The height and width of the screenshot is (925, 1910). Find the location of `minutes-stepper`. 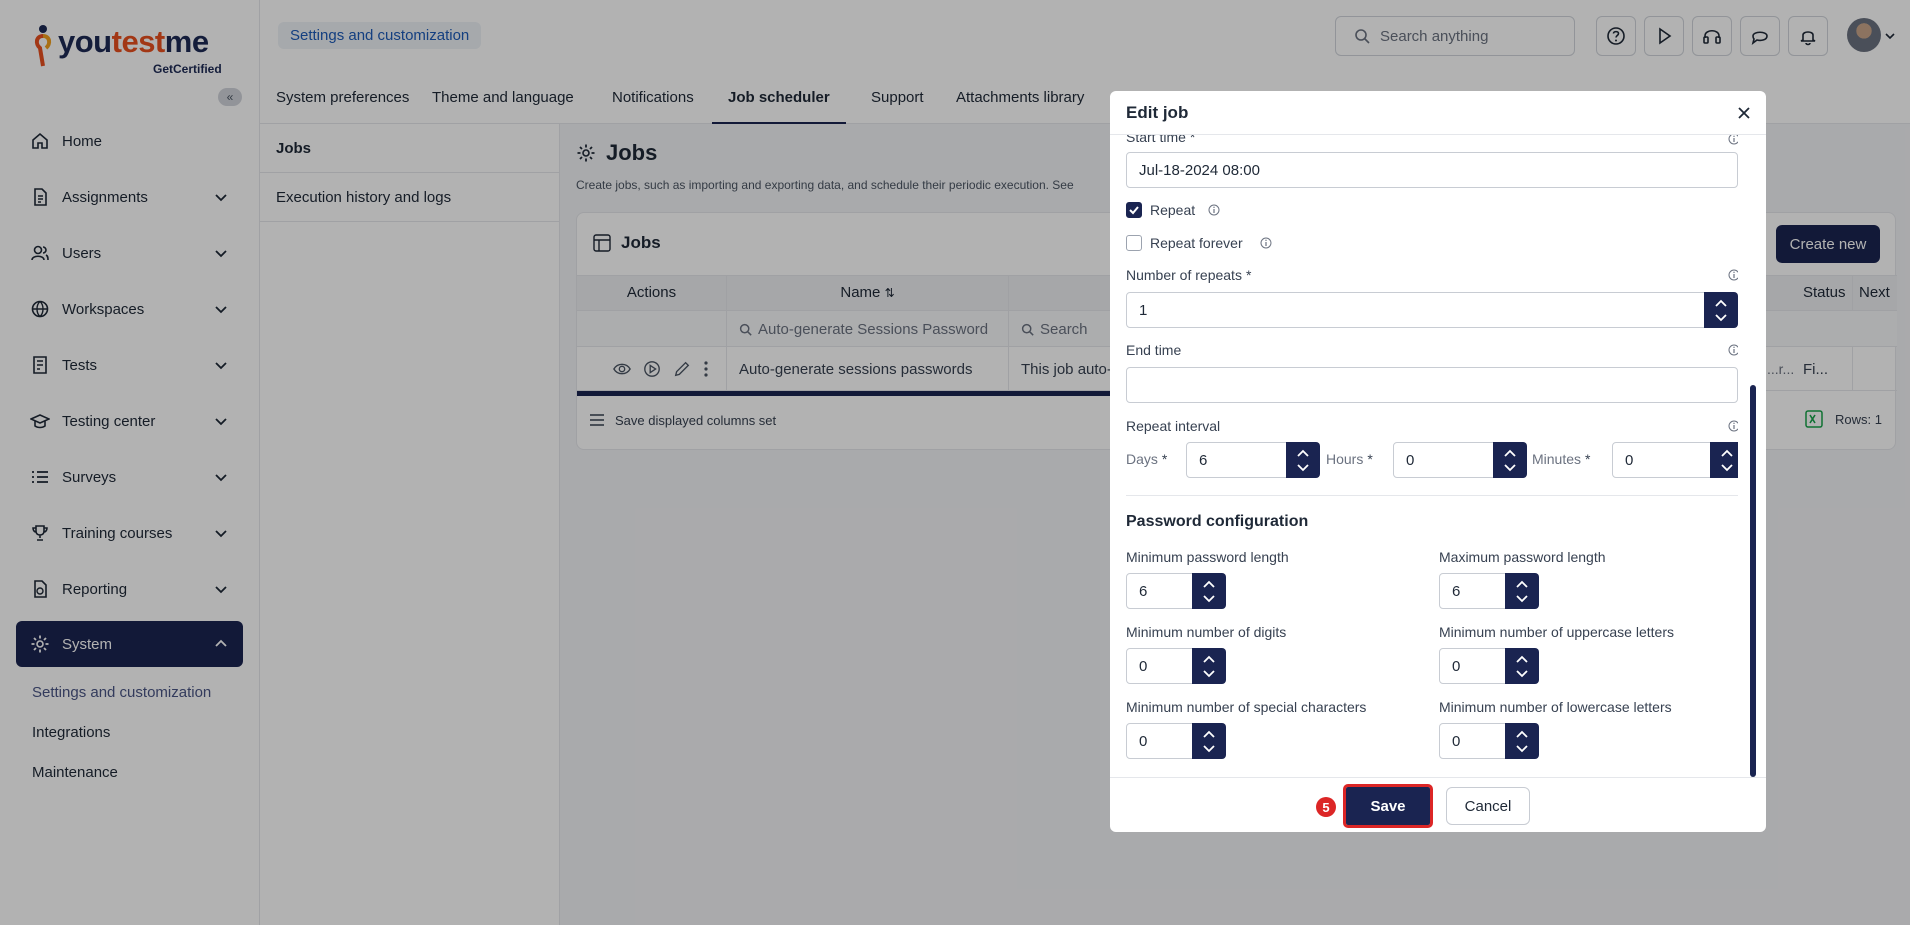

minutes-stepper is located at coordinates (1724, 460).